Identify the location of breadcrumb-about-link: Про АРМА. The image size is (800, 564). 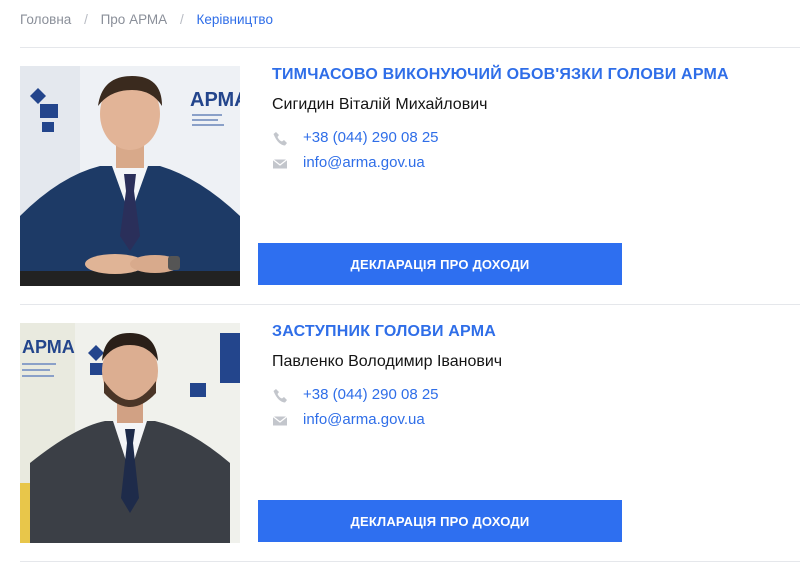
(134, 19).